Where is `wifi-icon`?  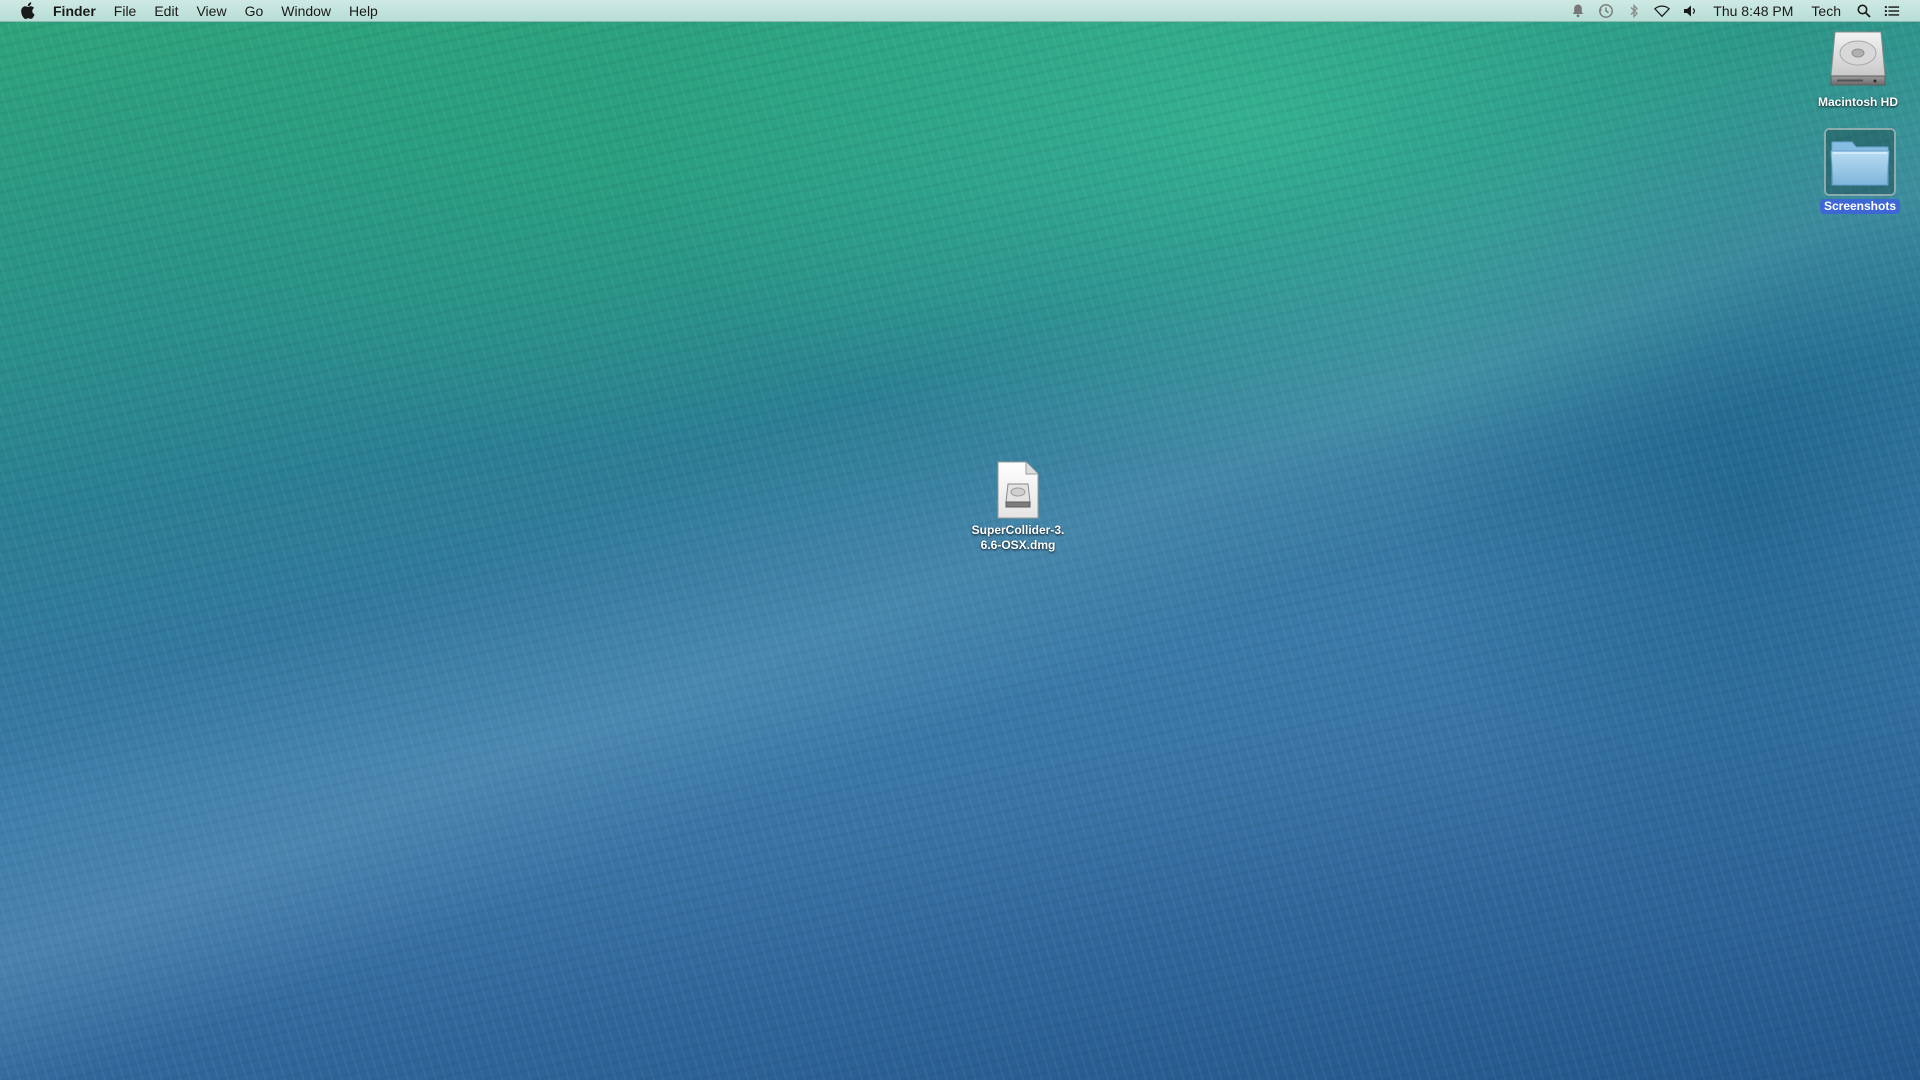 wifi-icon is located at coordinates (1662, 11).